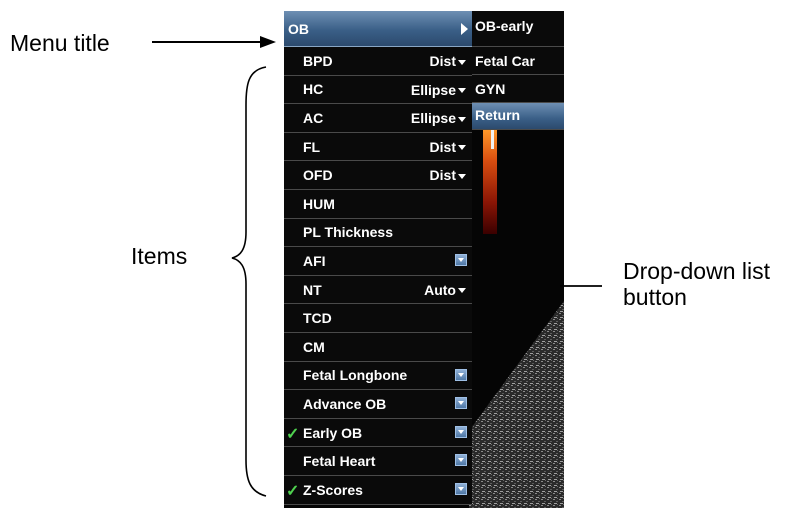 Image resolution: width=804 pixels, height=508 pixels. I want to click on callout-menu-title: Menu title, so click(60, 43).